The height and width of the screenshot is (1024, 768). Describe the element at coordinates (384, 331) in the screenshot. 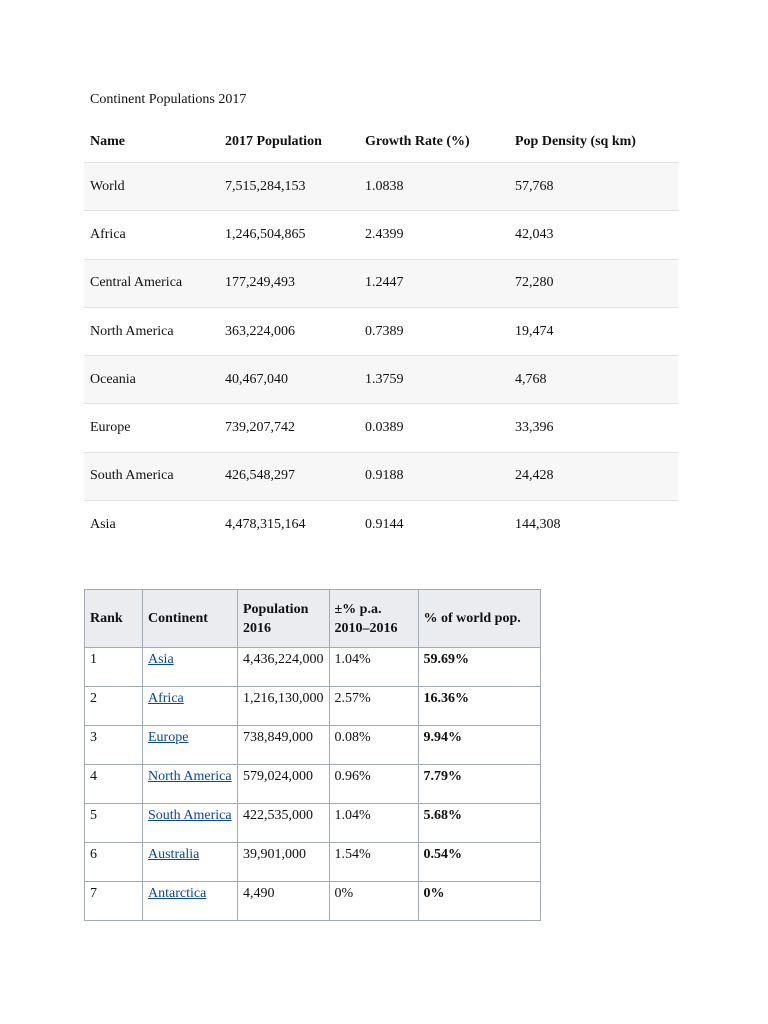

I see `table-cell: 0.7389` at that location.